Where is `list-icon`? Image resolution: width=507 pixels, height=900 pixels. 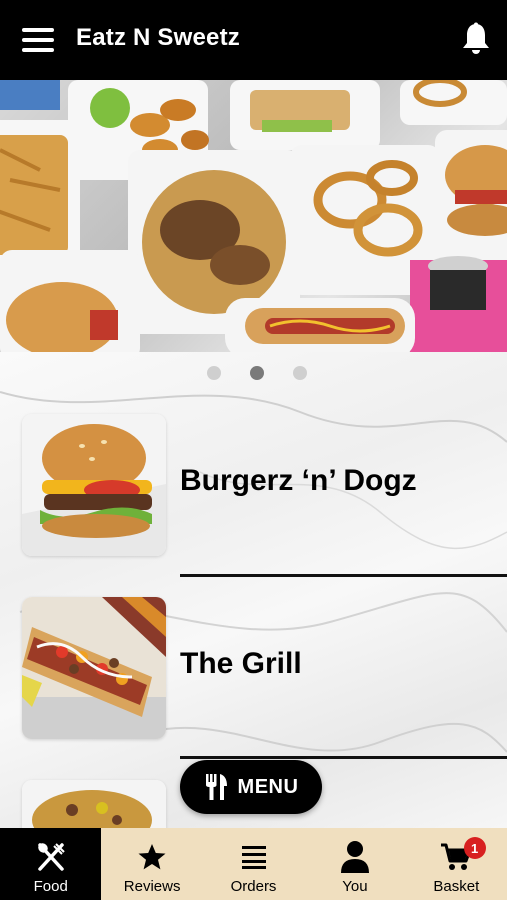
list-icon is located at coordinates (253, 857).